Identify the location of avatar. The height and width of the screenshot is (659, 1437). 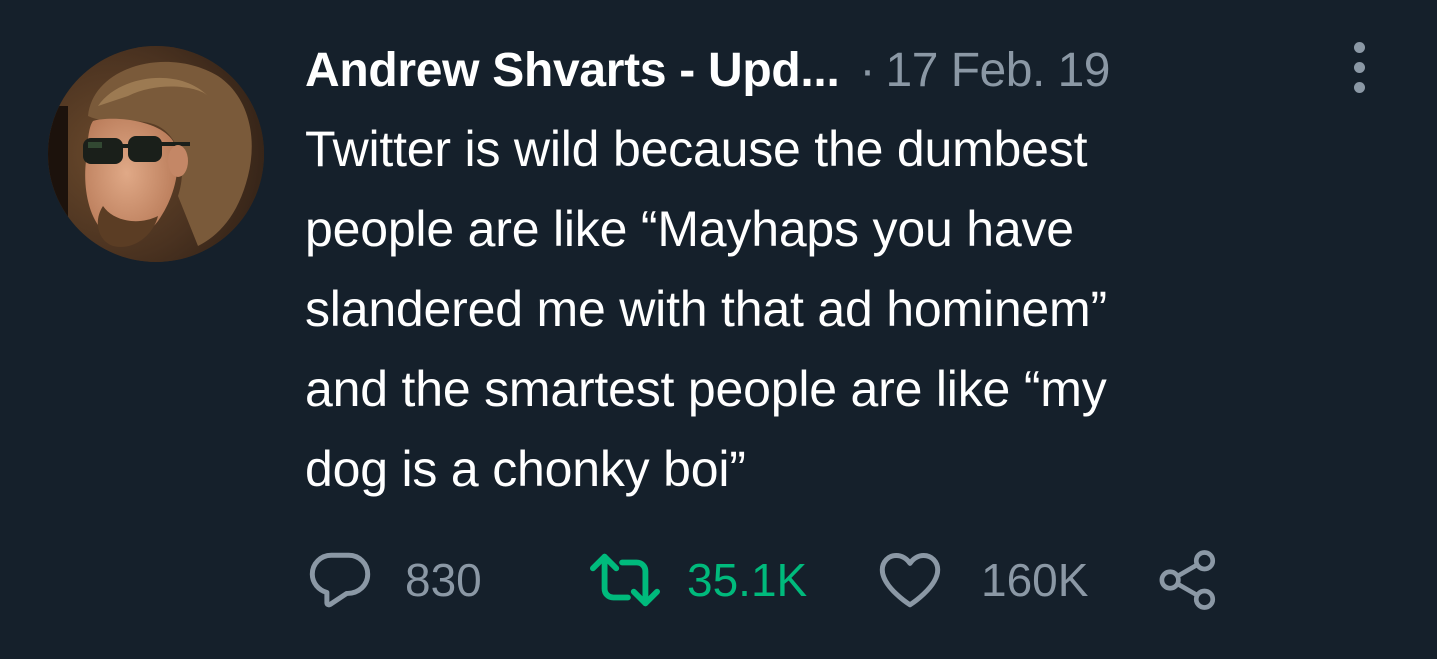
(156, 154).